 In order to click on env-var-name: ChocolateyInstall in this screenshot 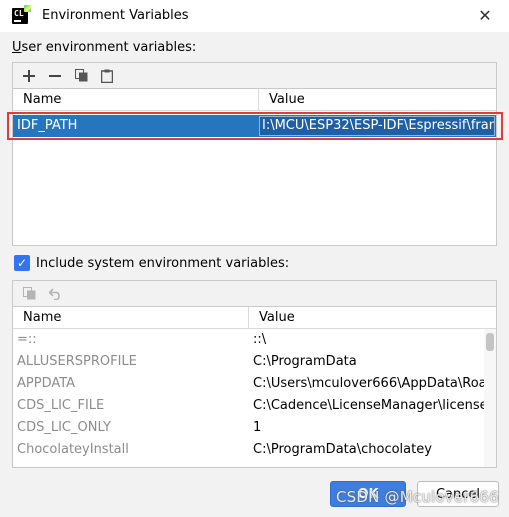, I will do `click(73, 449)`.